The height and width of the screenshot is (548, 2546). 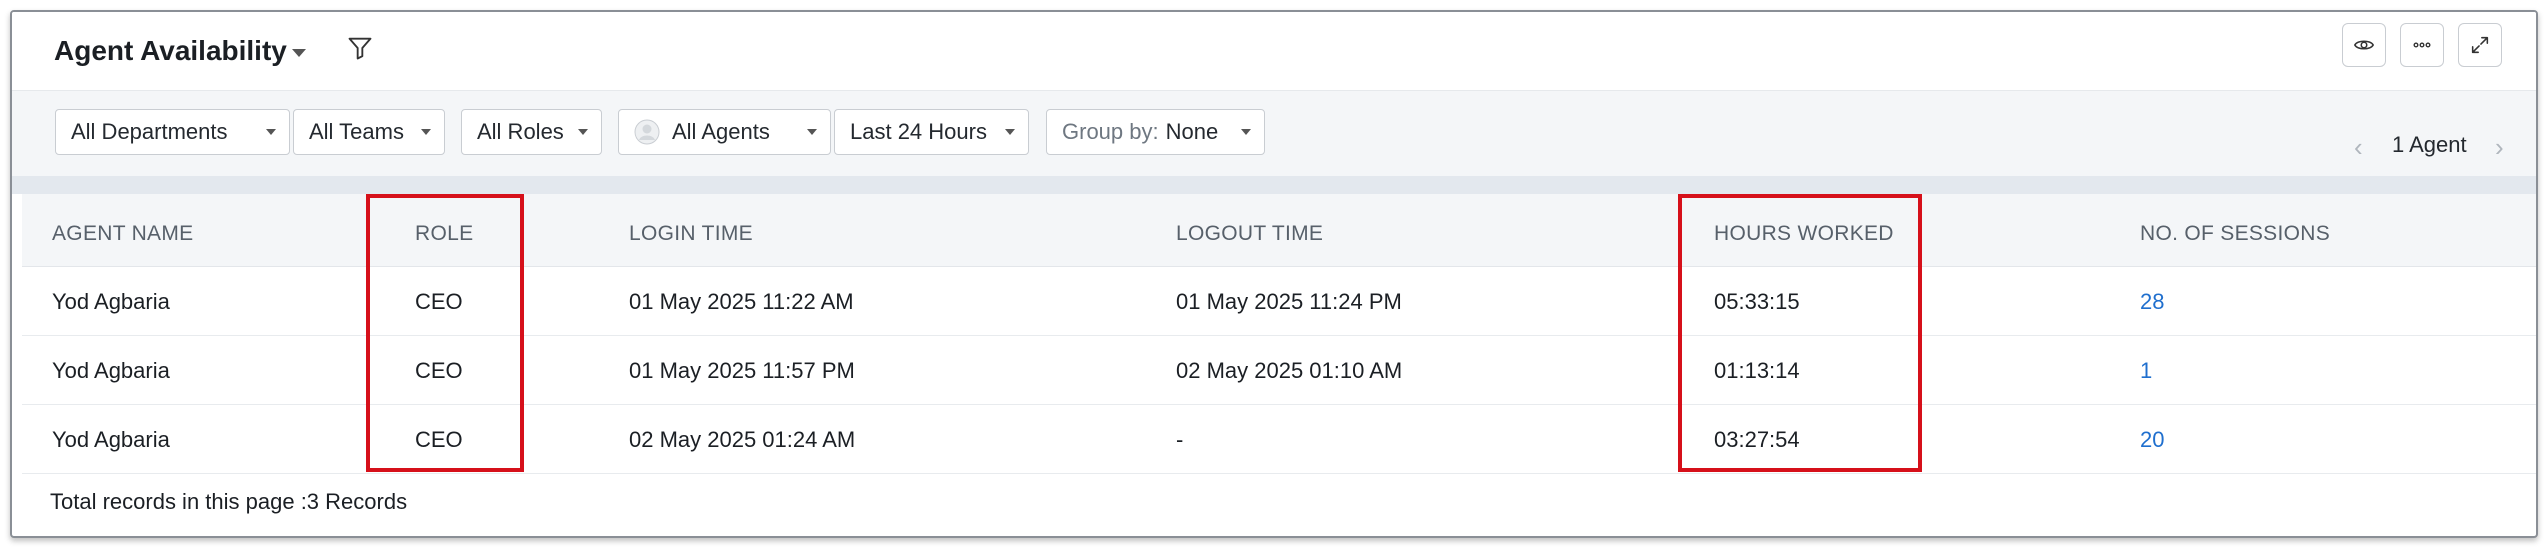 What do you see at coordinates (170, 51) in the screenshot?
I see `page-title: Agent Availability` at bounding box center [170, 51].